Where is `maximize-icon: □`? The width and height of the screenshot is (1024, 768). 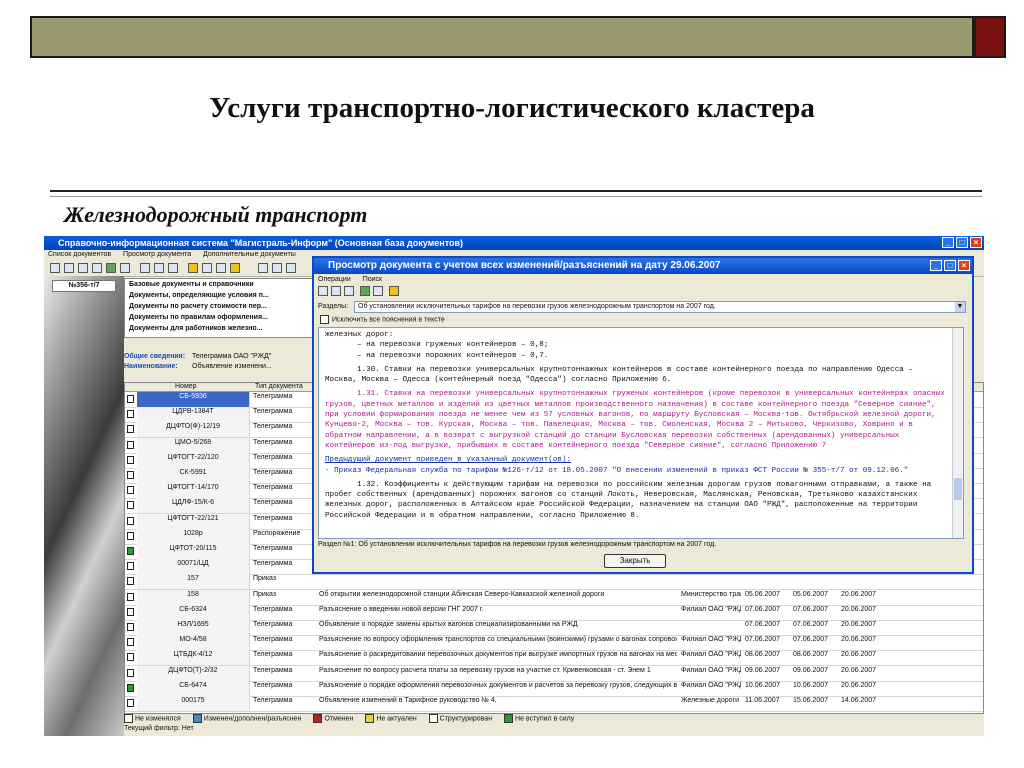 maximize-icon: □ is located at coordinates (962, 242).